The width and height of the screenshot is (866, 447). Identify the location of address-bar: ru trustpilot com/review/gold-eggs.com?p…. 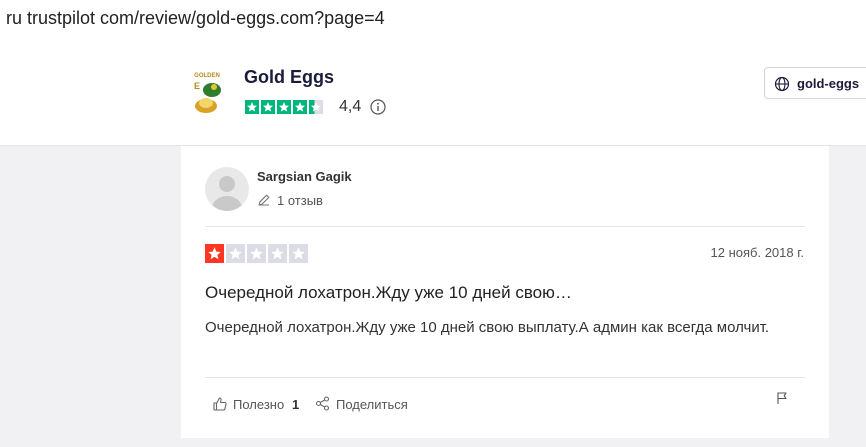
(433, 20).